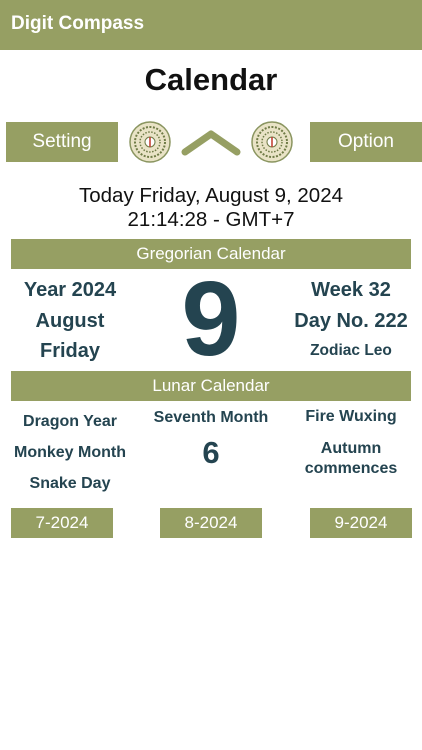  I want to click on lunar-wuxing: Fire Wuxing, so click(351, 416).